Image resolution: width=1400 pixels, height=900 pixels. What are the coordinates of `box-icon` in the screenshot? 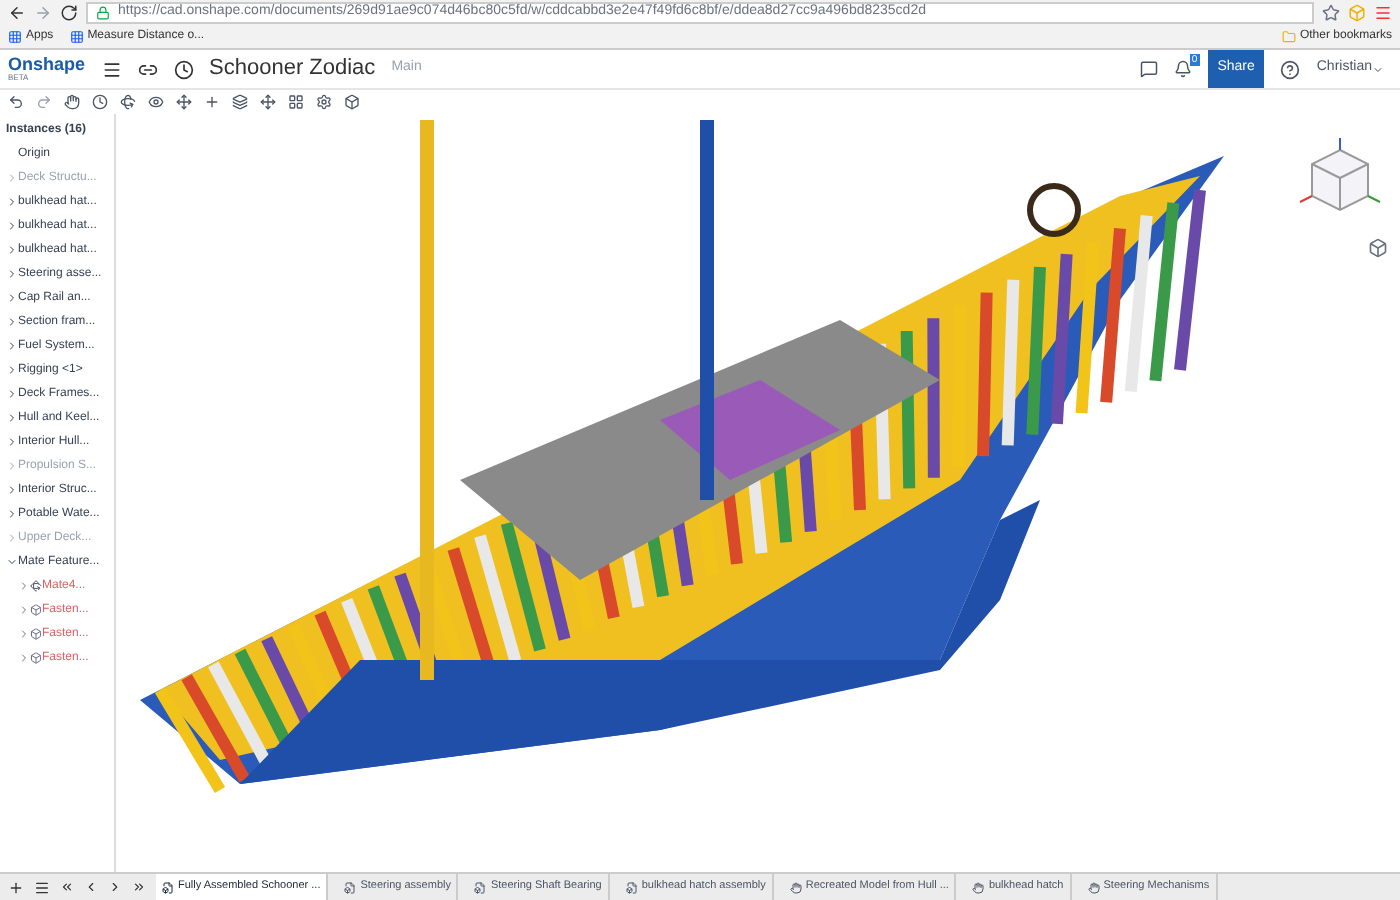 It's located at (352, 102).